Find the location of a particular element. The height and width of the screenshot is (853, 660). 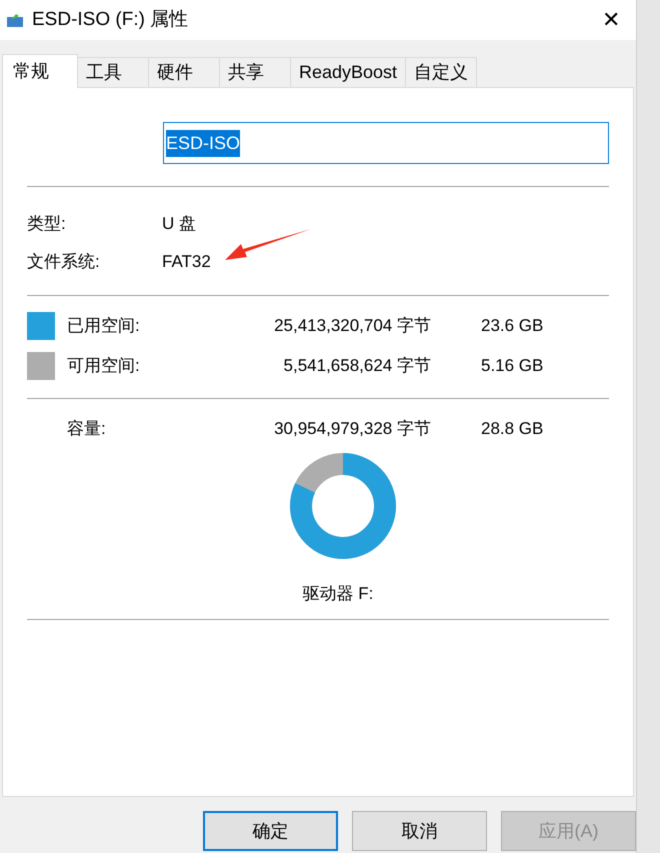

window-title: ESD-ISO (F:) 属性 is located at coordinates (110, 20).